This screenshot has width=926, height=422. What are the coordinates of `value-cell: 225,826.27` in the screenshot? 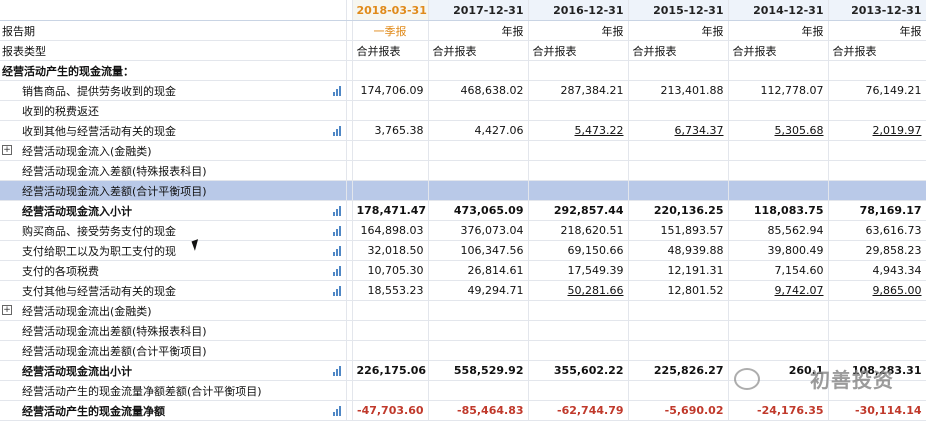 It's located at (678, 370).